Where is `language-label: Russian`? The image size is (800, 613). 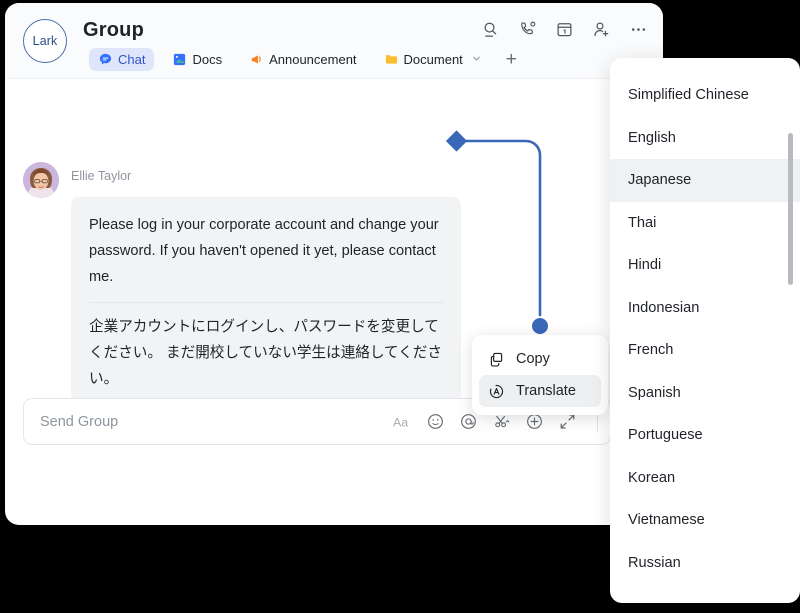 language-label: Russian is located at coordinates (654, 562).